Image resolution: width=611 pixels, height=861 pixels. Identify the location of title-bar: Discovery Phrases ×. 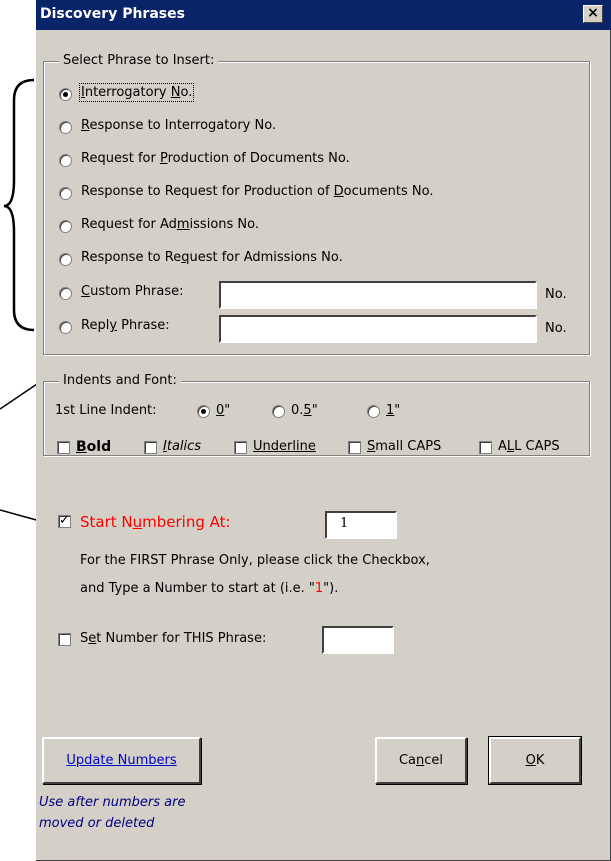
(323, 15).